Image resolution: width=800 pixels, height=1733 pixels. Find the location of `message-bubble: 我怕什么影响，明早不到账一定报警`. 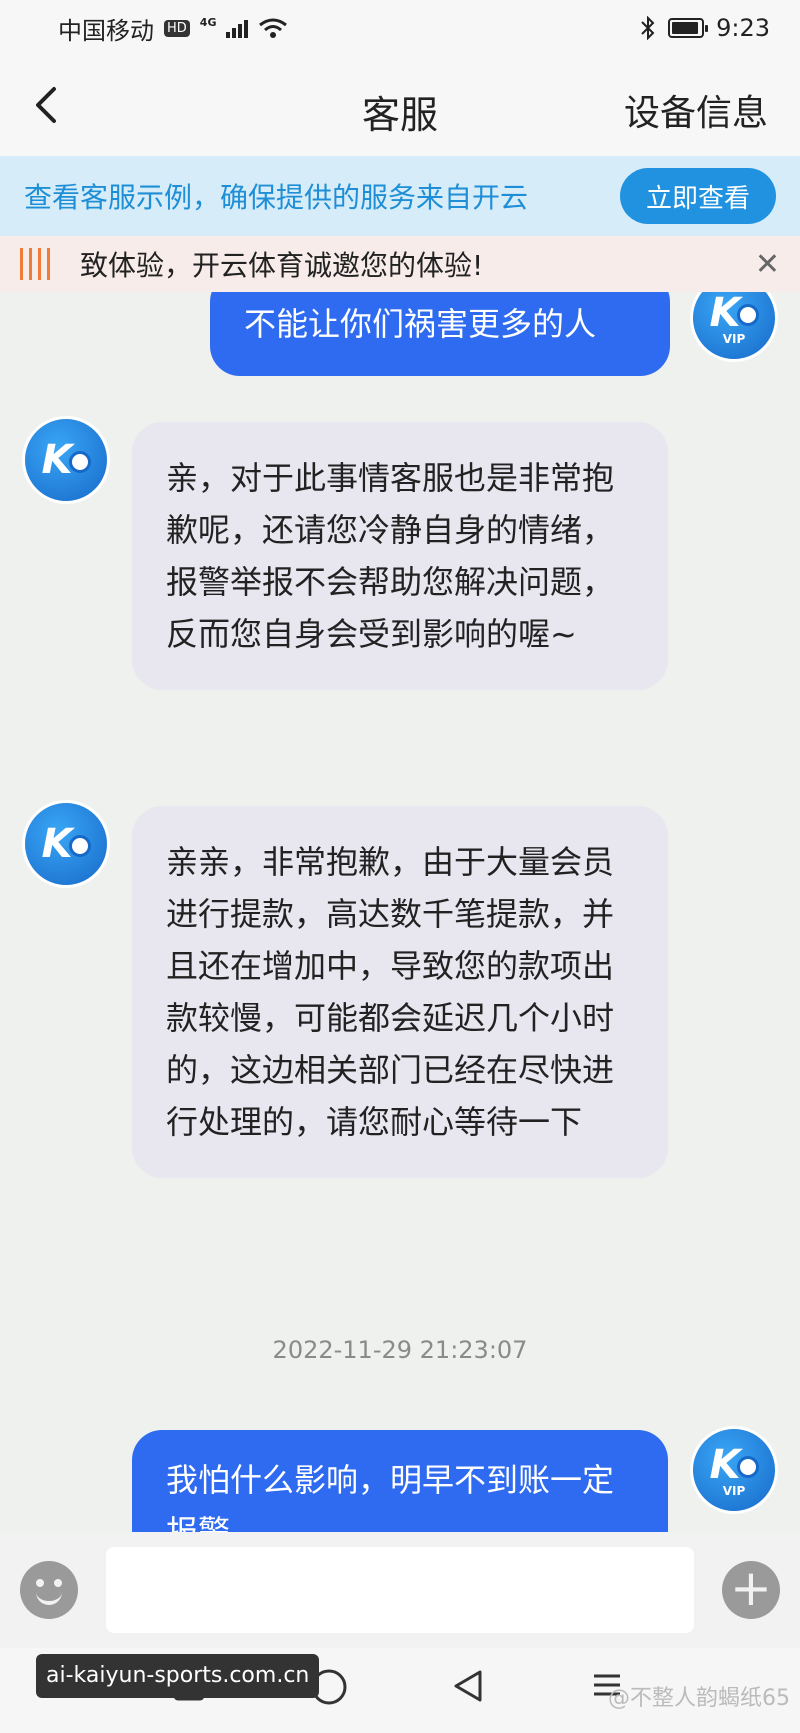

message-bubble: 我怕什么影响，明早不到账一定报警 is located at coordinates (400, 1481).